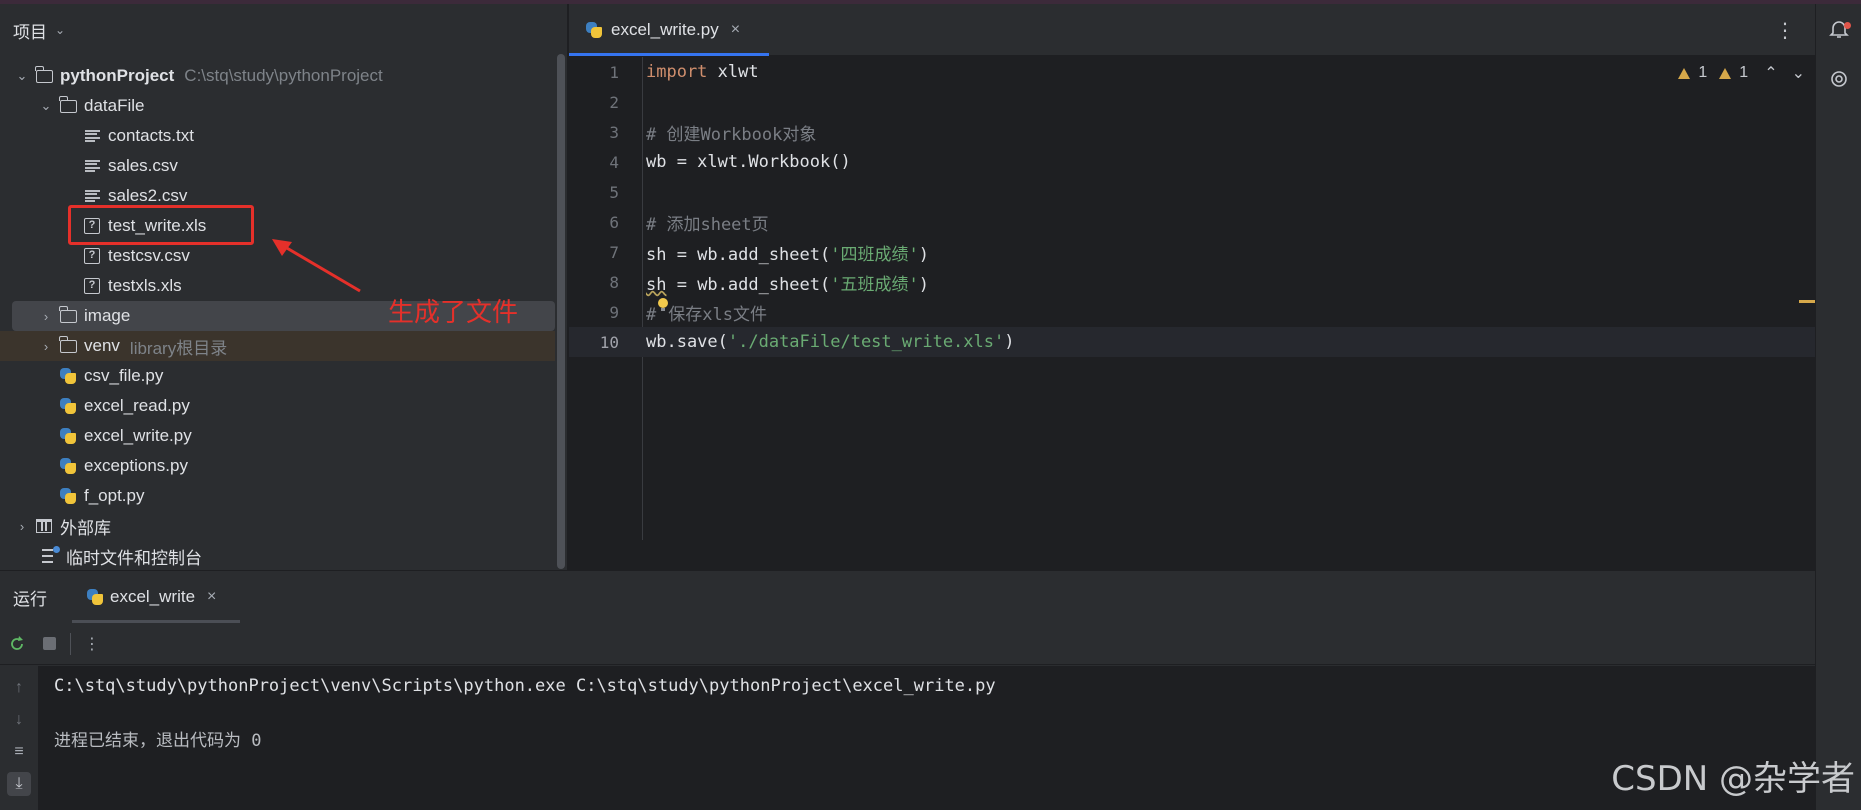 This screenshot has width=1861, height=810. Describe the element at coordinates (874, 284) in the screenshot. I see `string-literal: '五班成绩'` at that location.